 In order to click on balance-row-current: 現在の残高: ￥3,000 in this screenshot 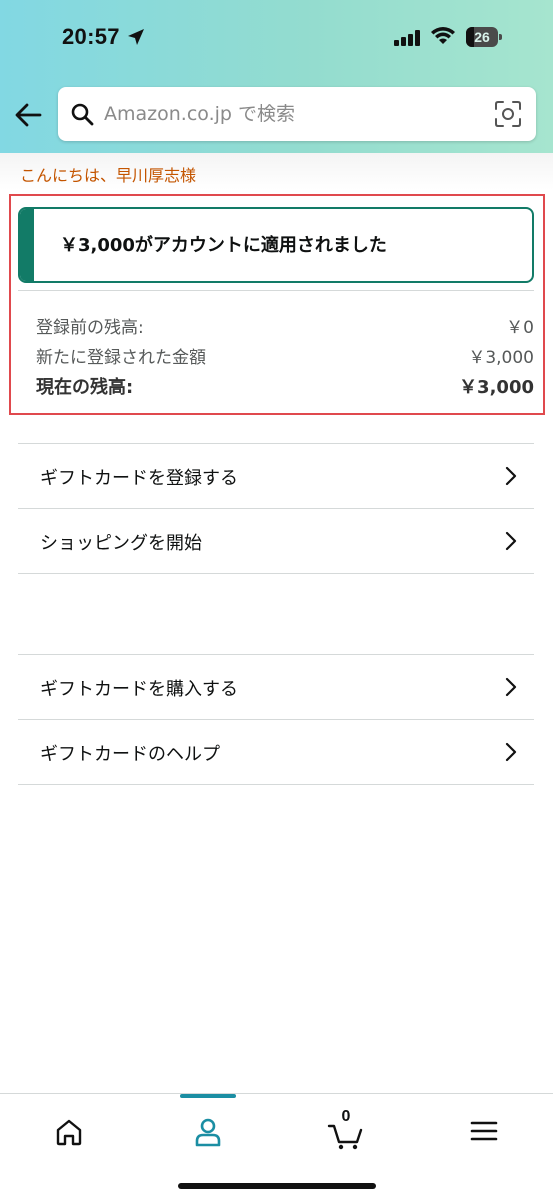, I will do `click(285, 386)`.